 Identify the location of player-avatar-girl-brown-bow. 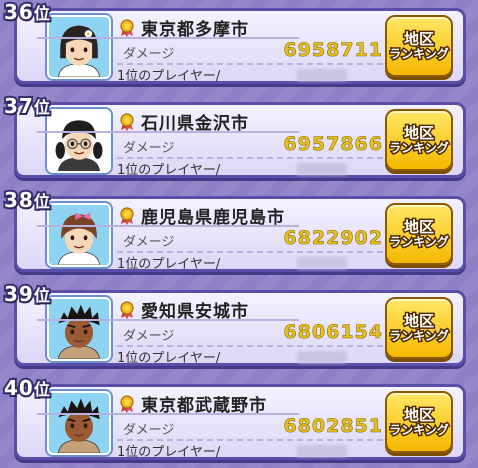
(79, 235).